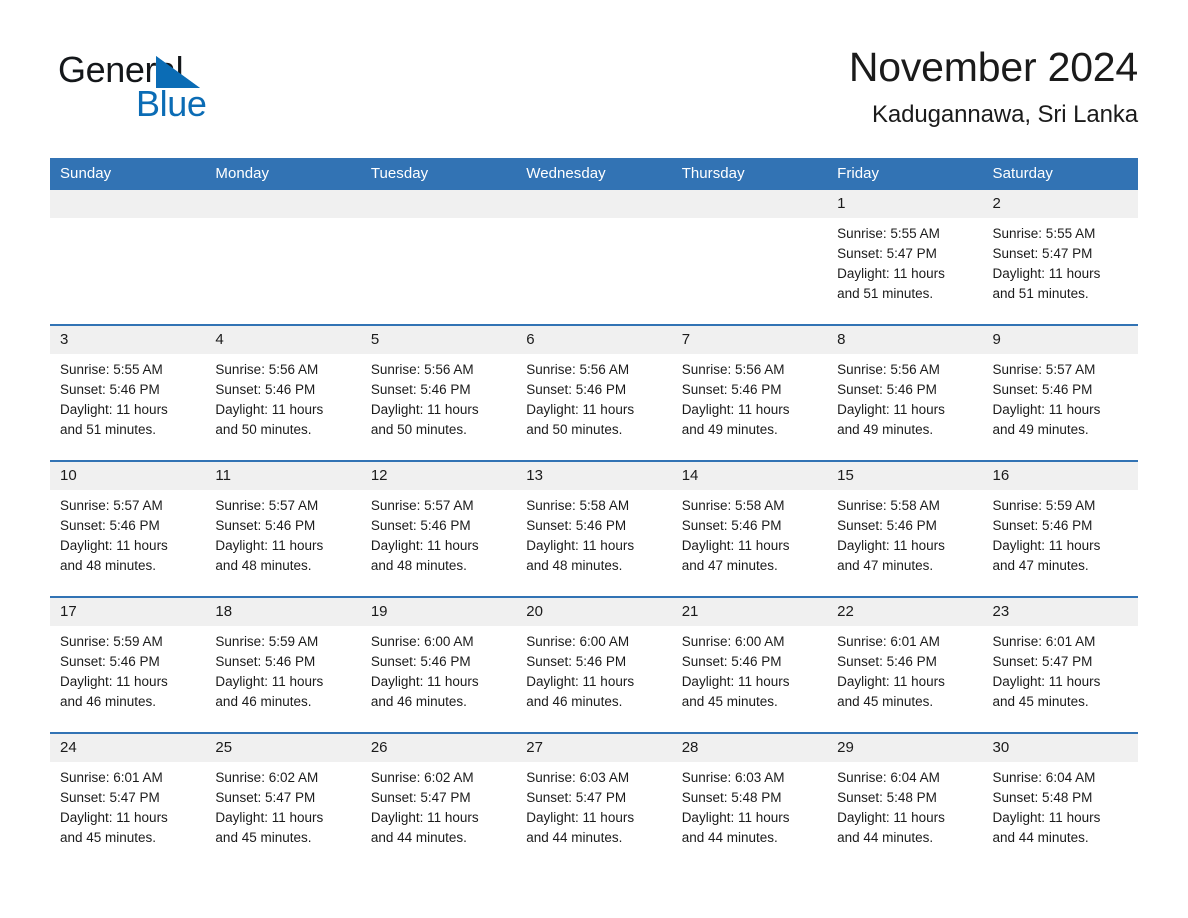  Describe the element at coordinates (171, 103) in the screenshot. I see `logo-word-blue: Blue` at that location.